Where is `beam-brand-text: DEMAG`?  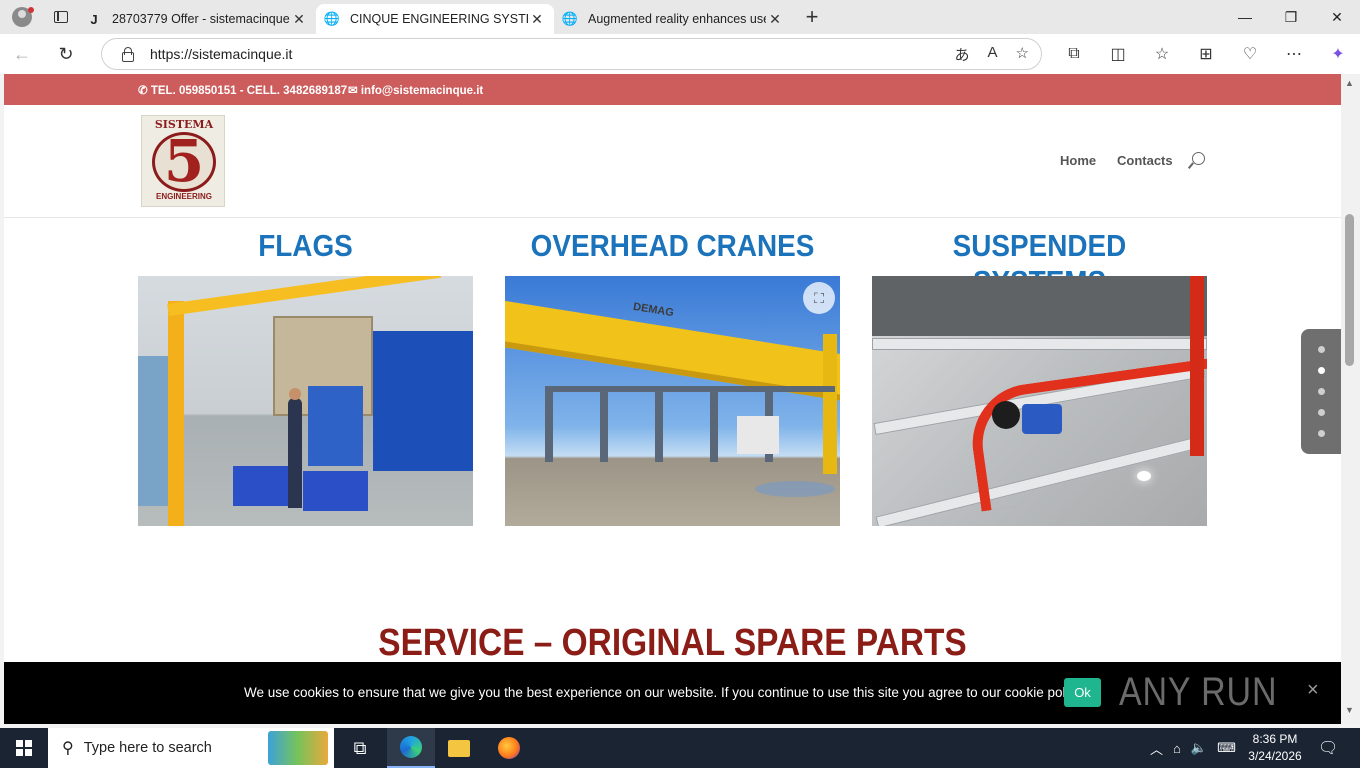 beam-brand-text: DEMAG is located at coordinates (653, 310).